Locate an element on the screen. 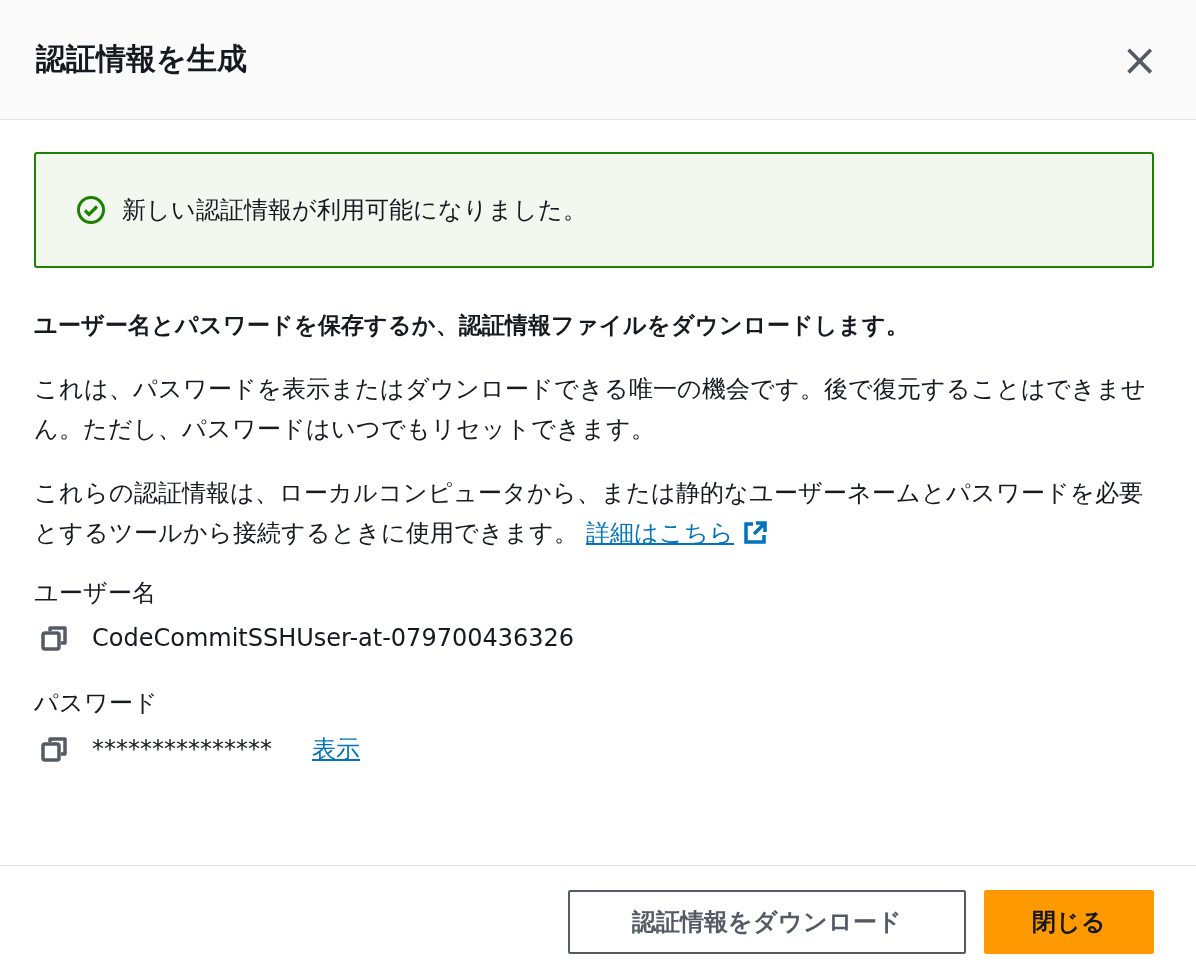  external-link-icon is located at coordinates (755, 533).